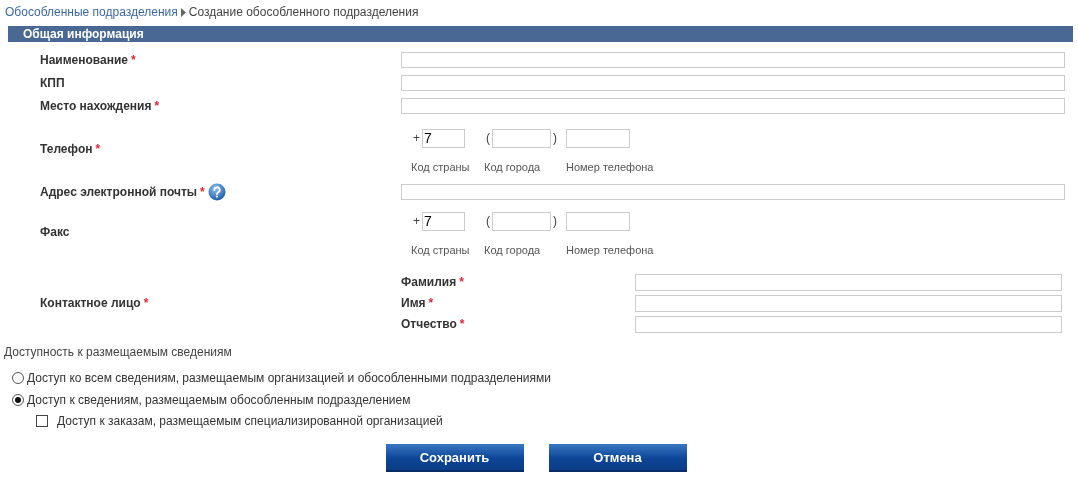  What do you see at coordinates (90, 303) in the screenshot?
I see `field-label: Контактное лицо` at bounding box center [90, 303].